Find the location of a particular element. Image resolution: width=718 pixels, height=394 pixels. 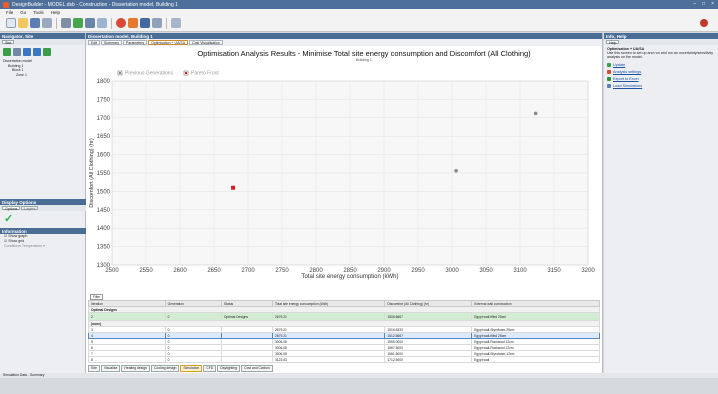

excel-icon is located at coordinates (609, 79).